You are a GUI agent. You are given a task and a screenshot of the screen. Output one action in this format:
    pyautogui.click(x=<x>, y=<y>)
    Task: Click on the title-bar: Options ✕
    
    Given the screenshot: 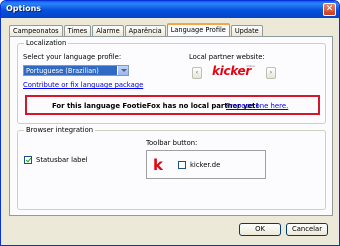 What is the action you would take?
    pyautogui.click(x=170, y=9)
    